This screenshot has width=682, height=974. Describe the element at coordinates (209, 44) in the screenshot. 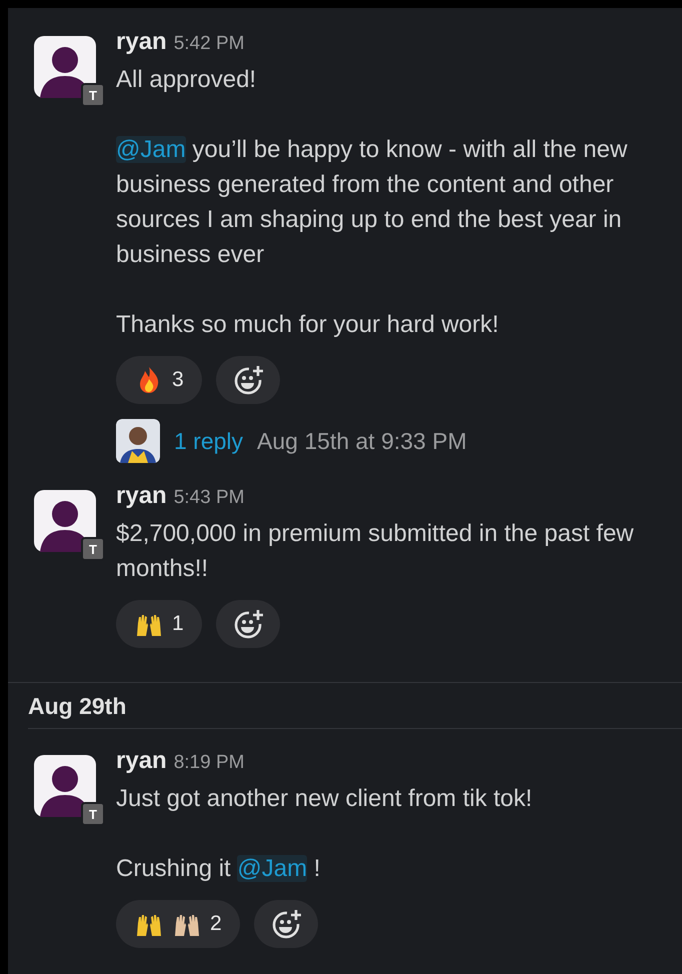

I see `message-time: 5:42 PM` at that location.